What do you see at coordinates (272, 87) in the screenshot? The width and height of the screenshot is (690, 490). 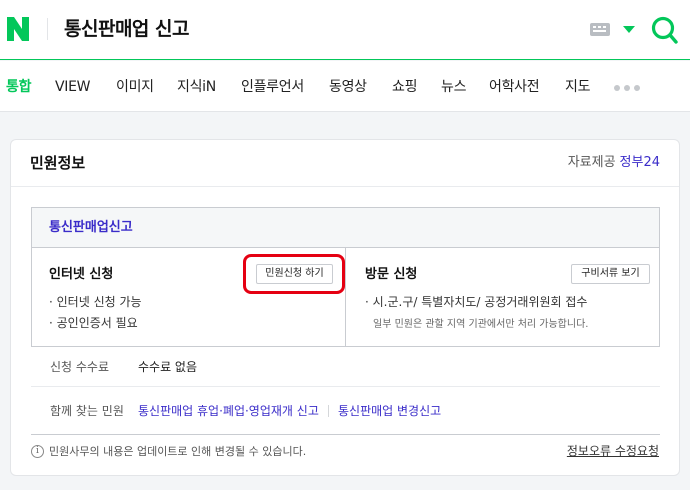 I see `tab-influencer: 인플루언서` at bounding box center [272, 87].